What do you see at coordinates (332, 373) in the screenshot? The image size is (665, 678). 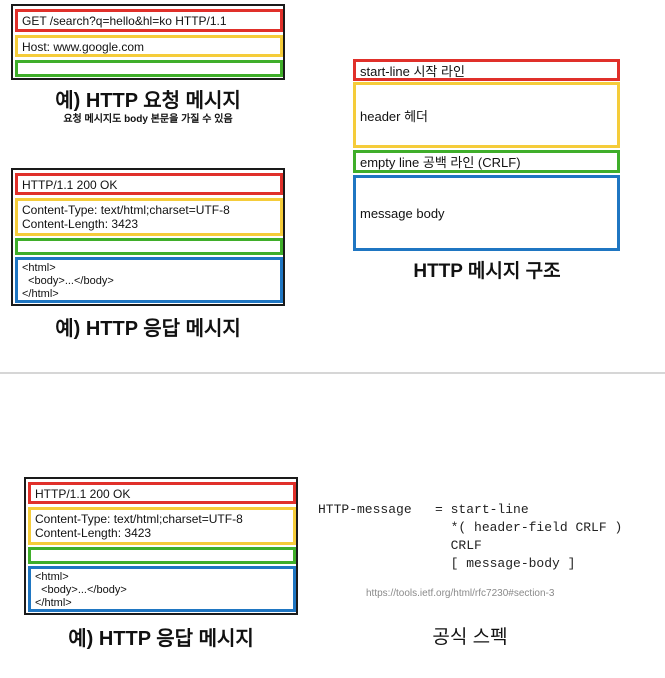 I see `section-divider` at bounding box center [332, 373].